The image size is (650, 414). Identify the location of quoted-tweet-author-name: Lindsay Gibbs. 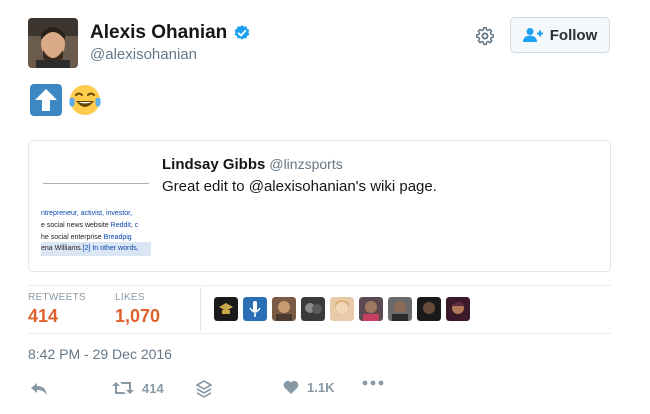
(214, 164).